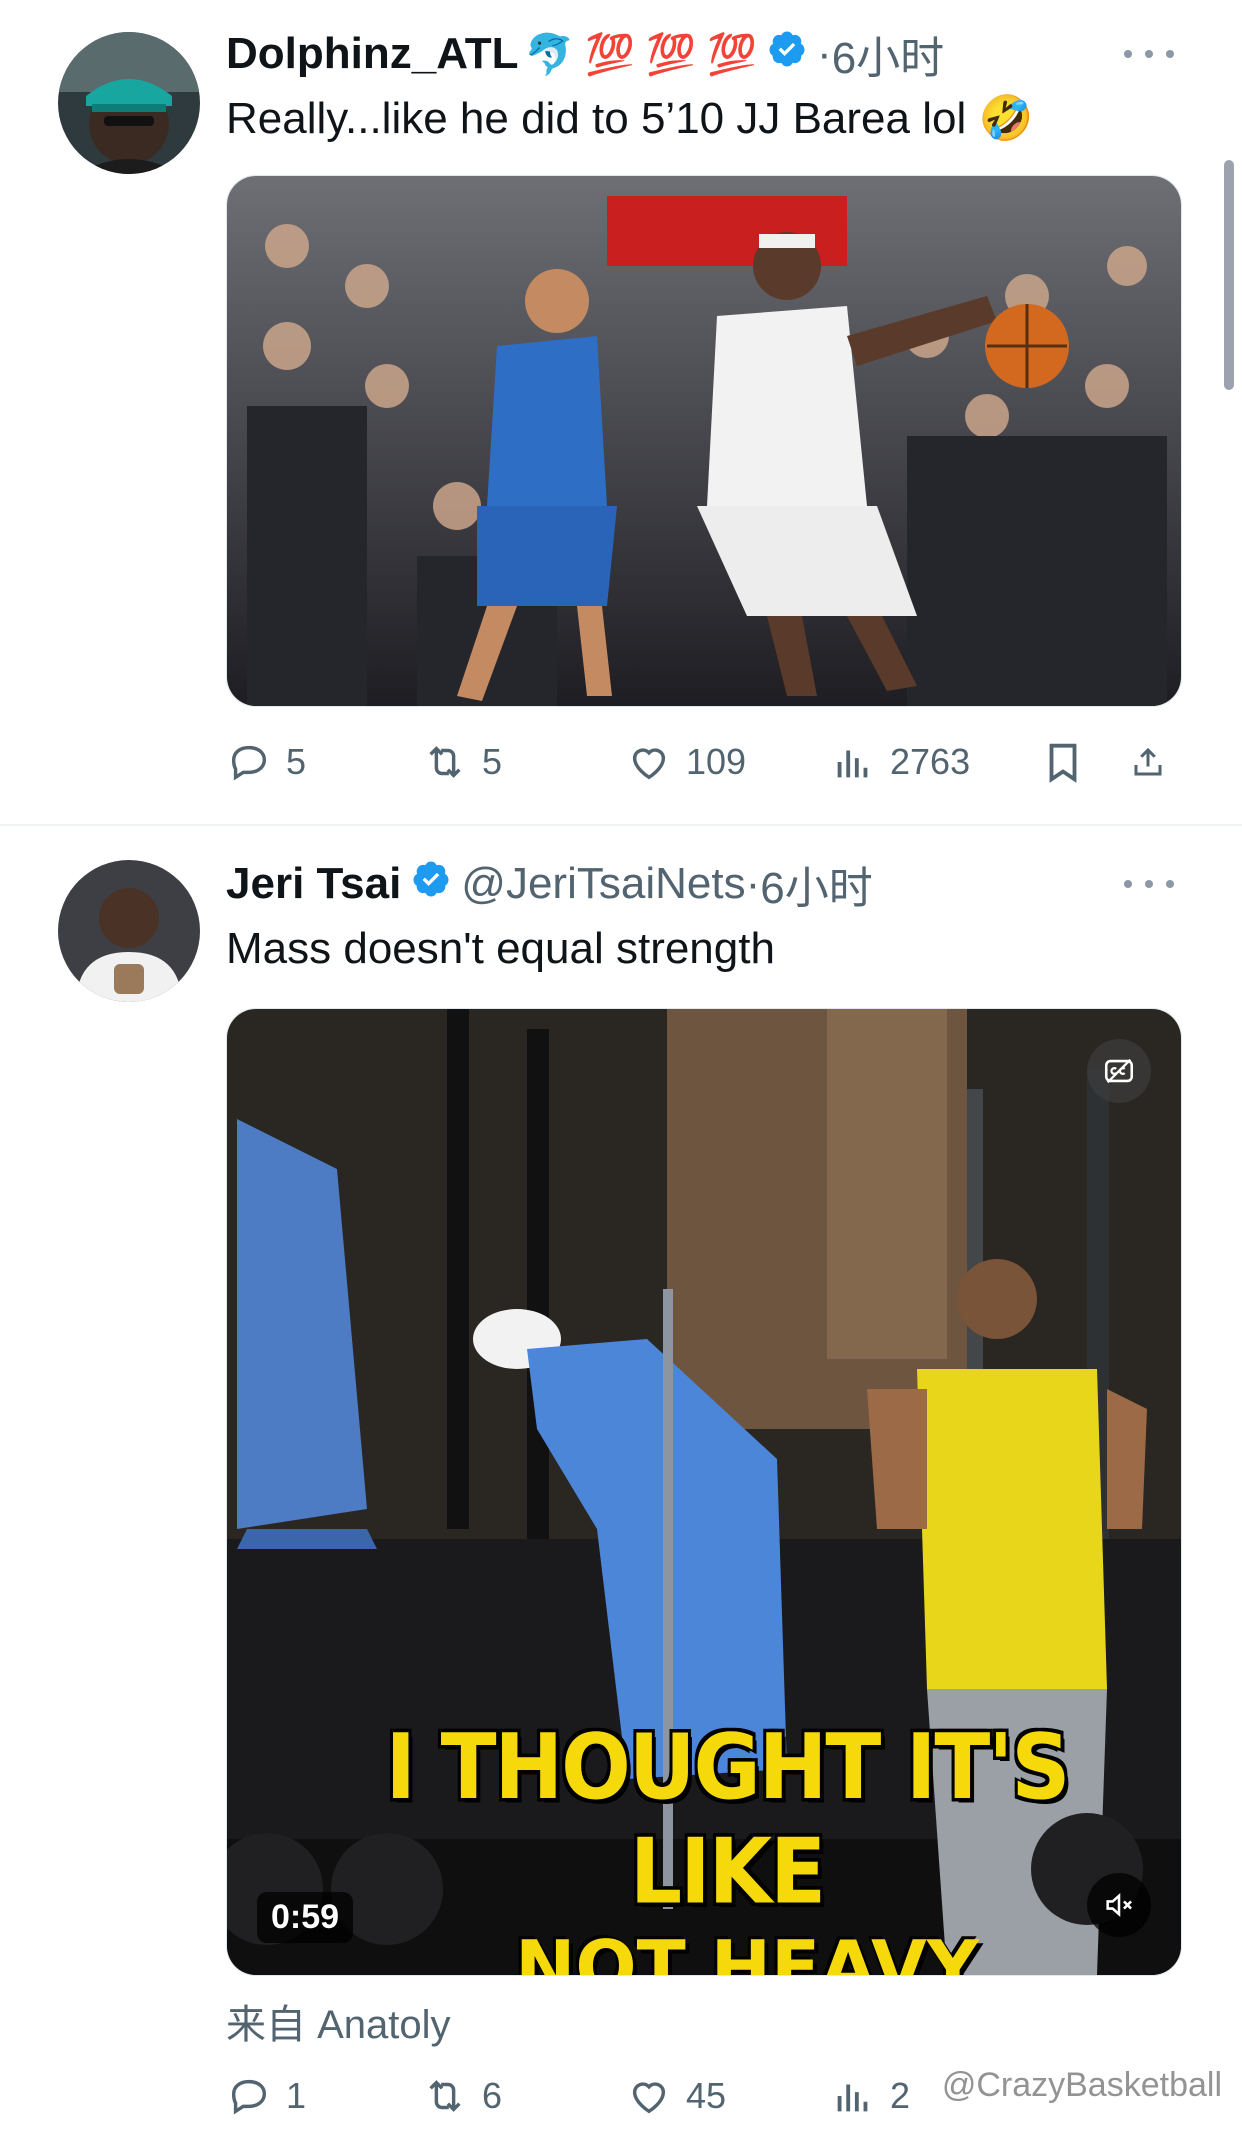  I want to click on tweet-header: Jeri Tsai @JeriTsaiNets · 6小时, so click(549, 884).